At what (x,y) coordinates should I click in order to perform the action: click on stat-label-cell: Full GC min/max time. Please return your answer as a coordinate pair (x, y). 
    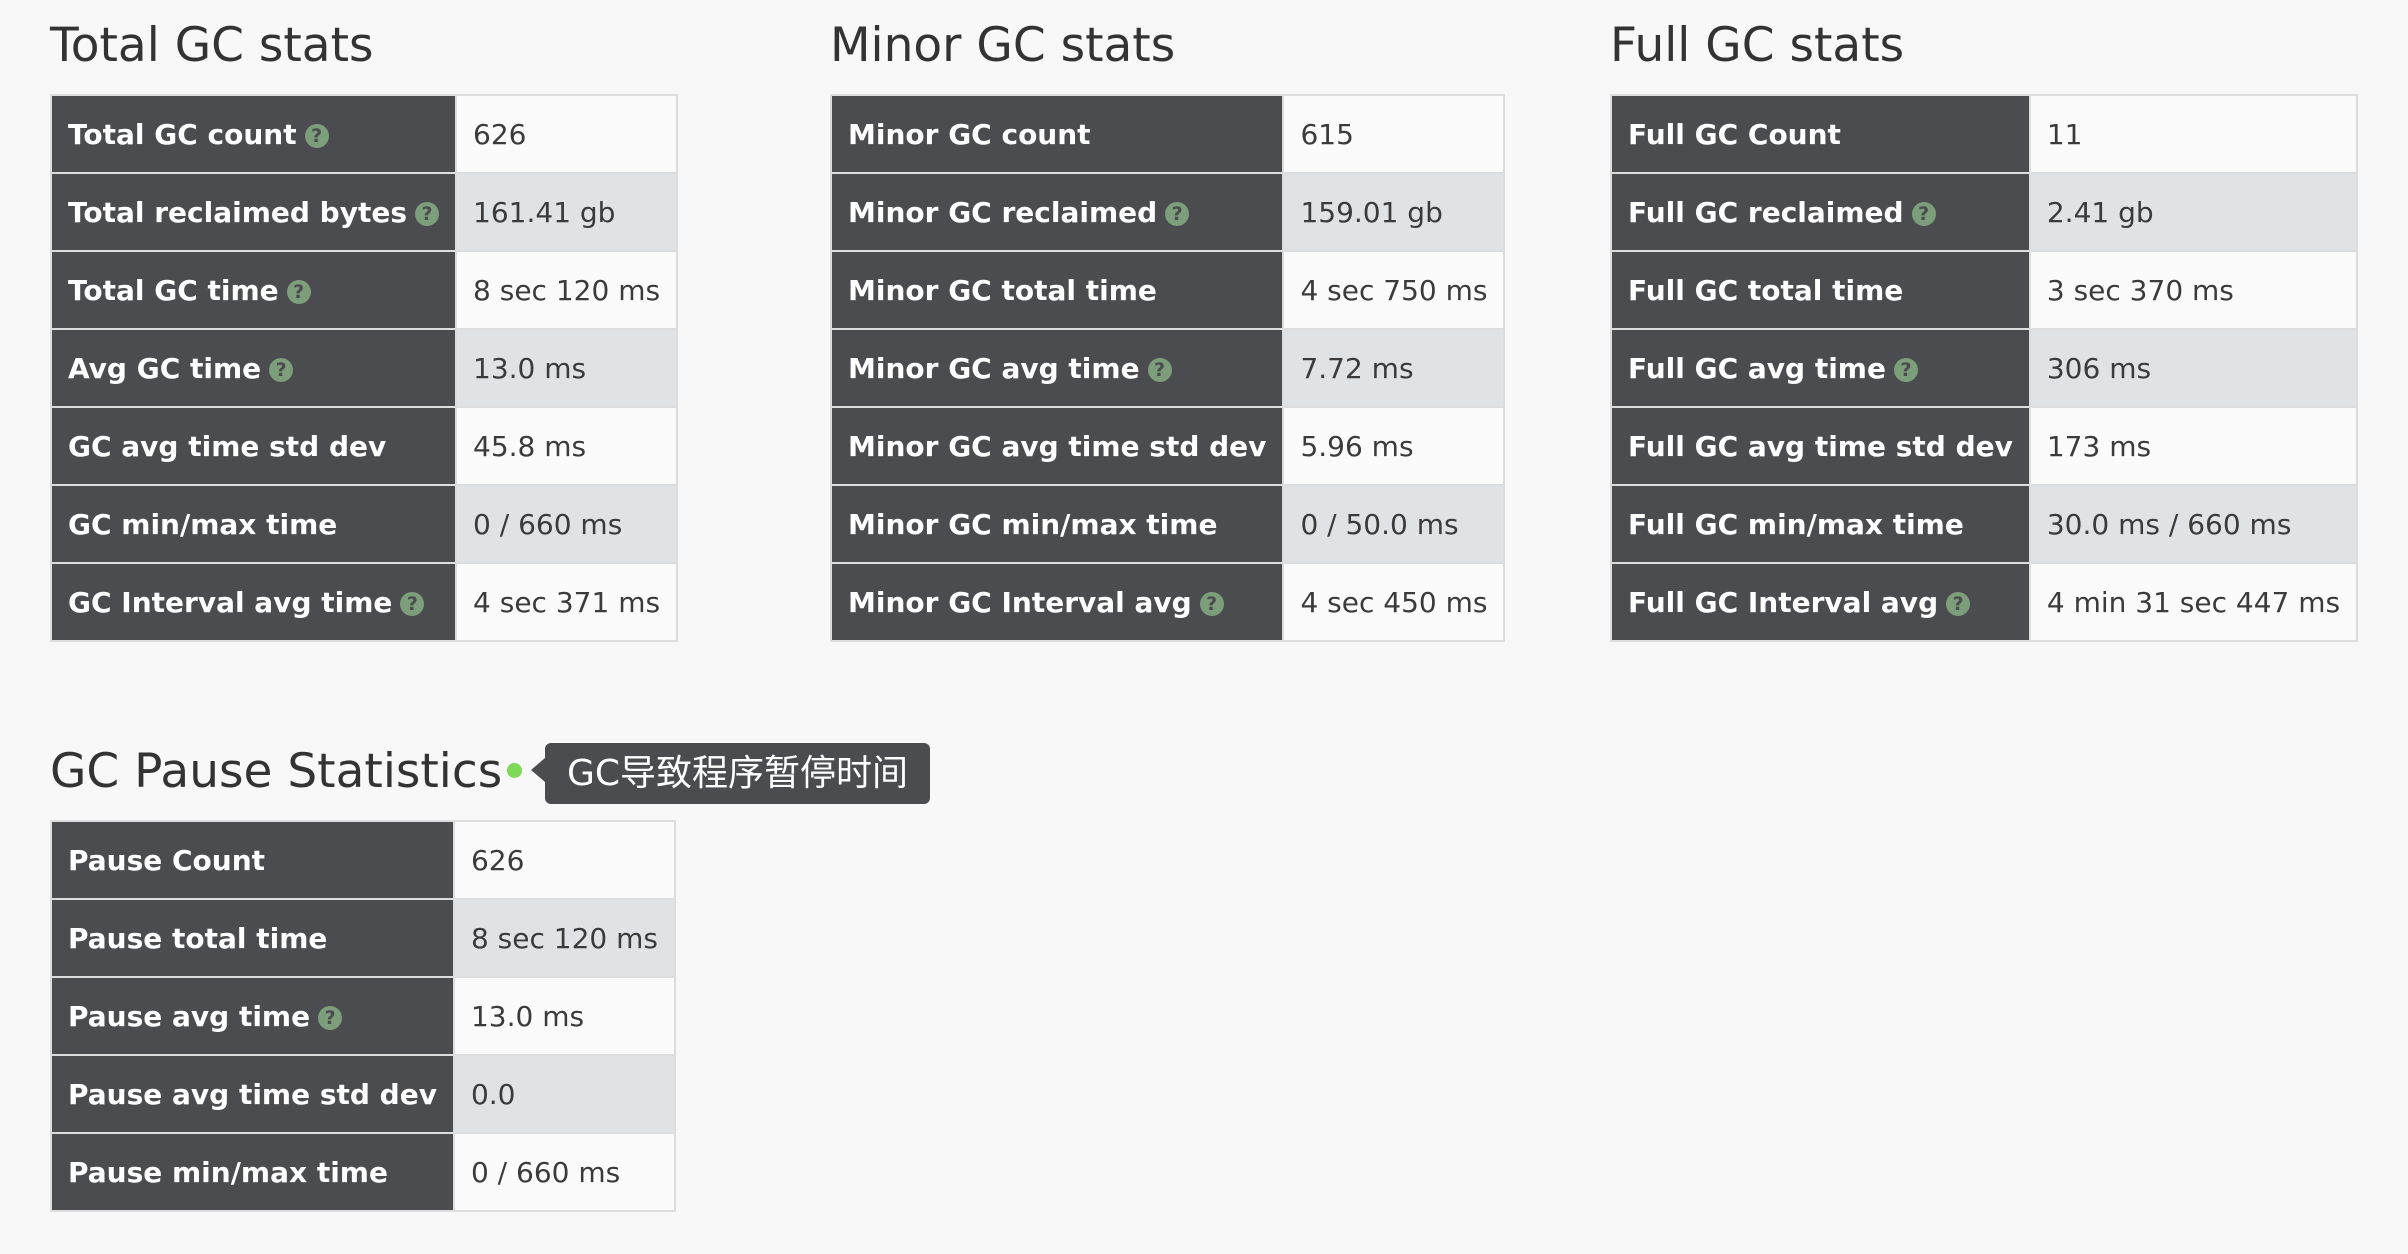
    Looking at the image, I should click on (1821, 523).